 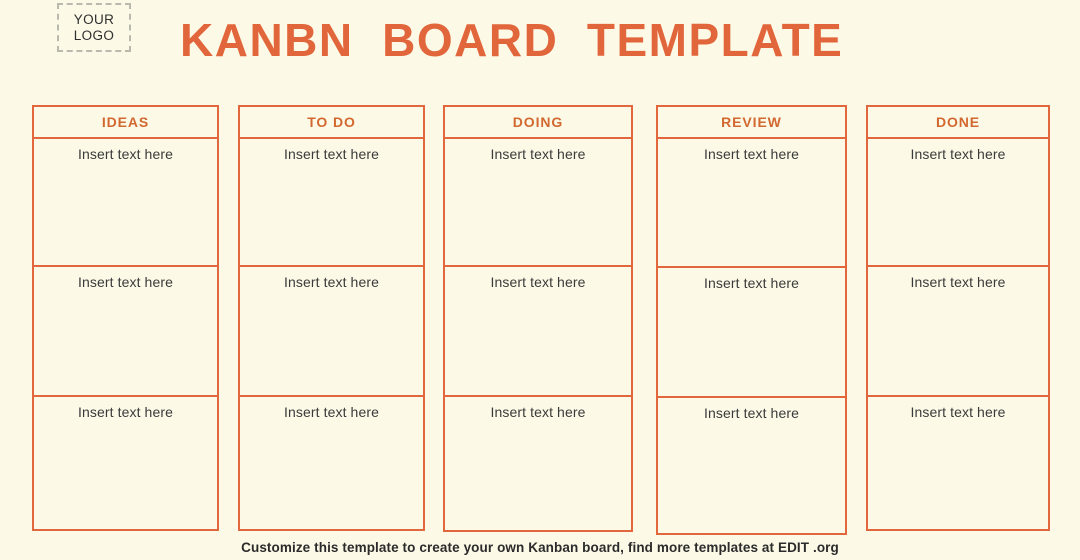 I want to click on column-header-doing: DOING, so click(x=538, y=122).